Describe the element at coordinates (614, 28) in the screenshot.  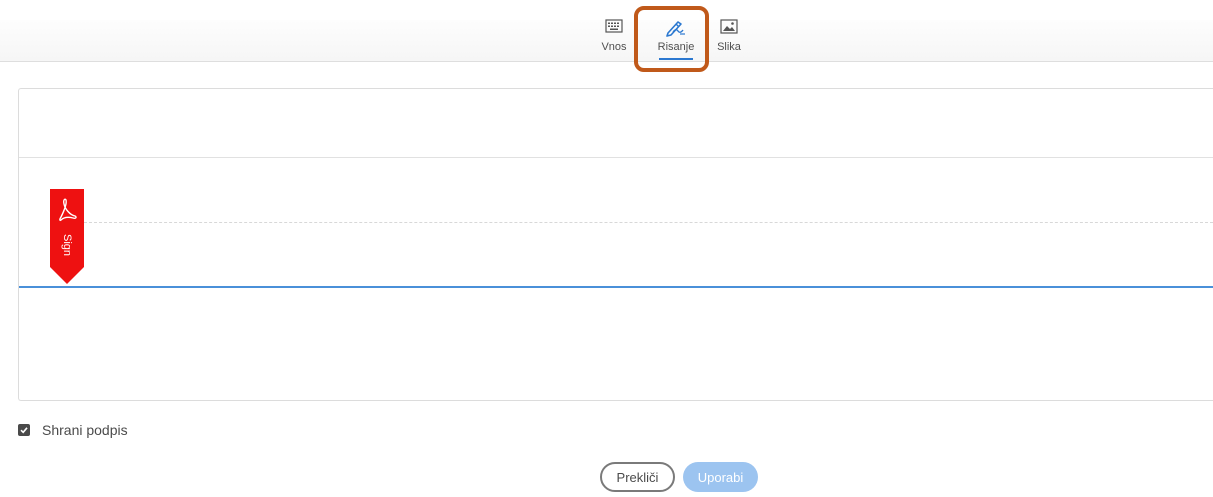
I see `keyboard-icon` at that location.